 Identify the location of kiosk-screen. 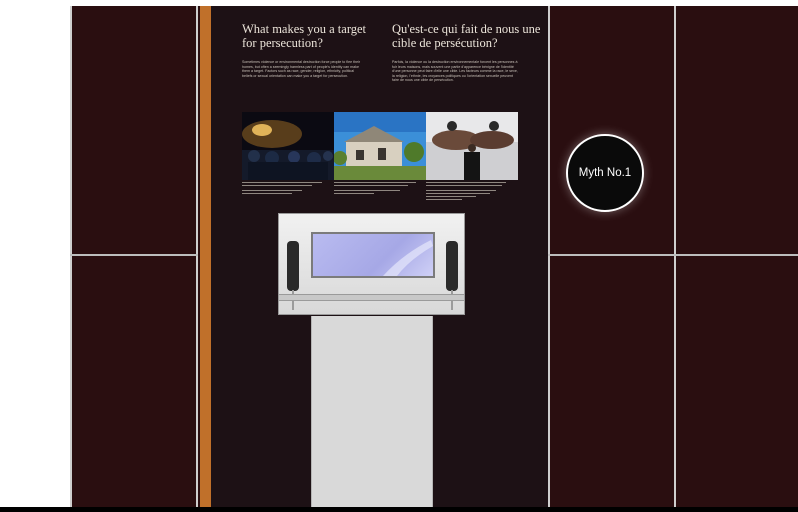
(373, 255).